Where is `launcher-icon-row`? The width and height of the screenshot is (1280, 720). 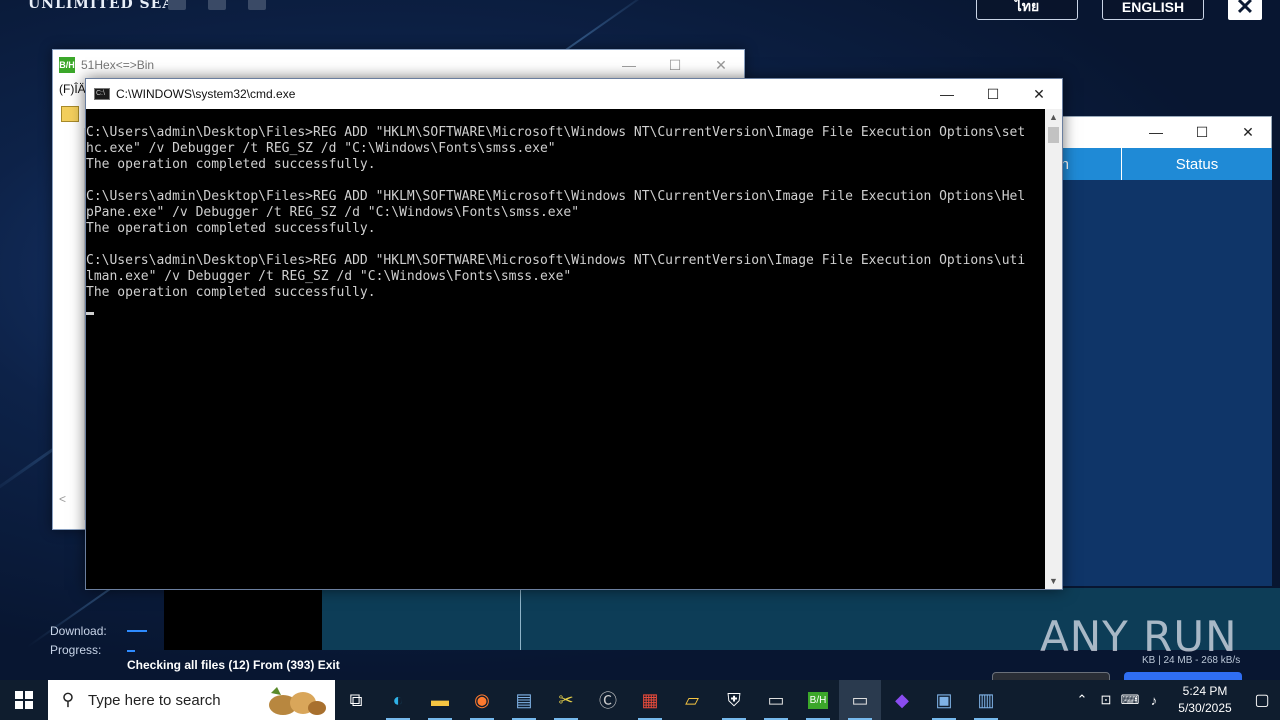 launcher-icon-row is located at coordinates (217, 5).